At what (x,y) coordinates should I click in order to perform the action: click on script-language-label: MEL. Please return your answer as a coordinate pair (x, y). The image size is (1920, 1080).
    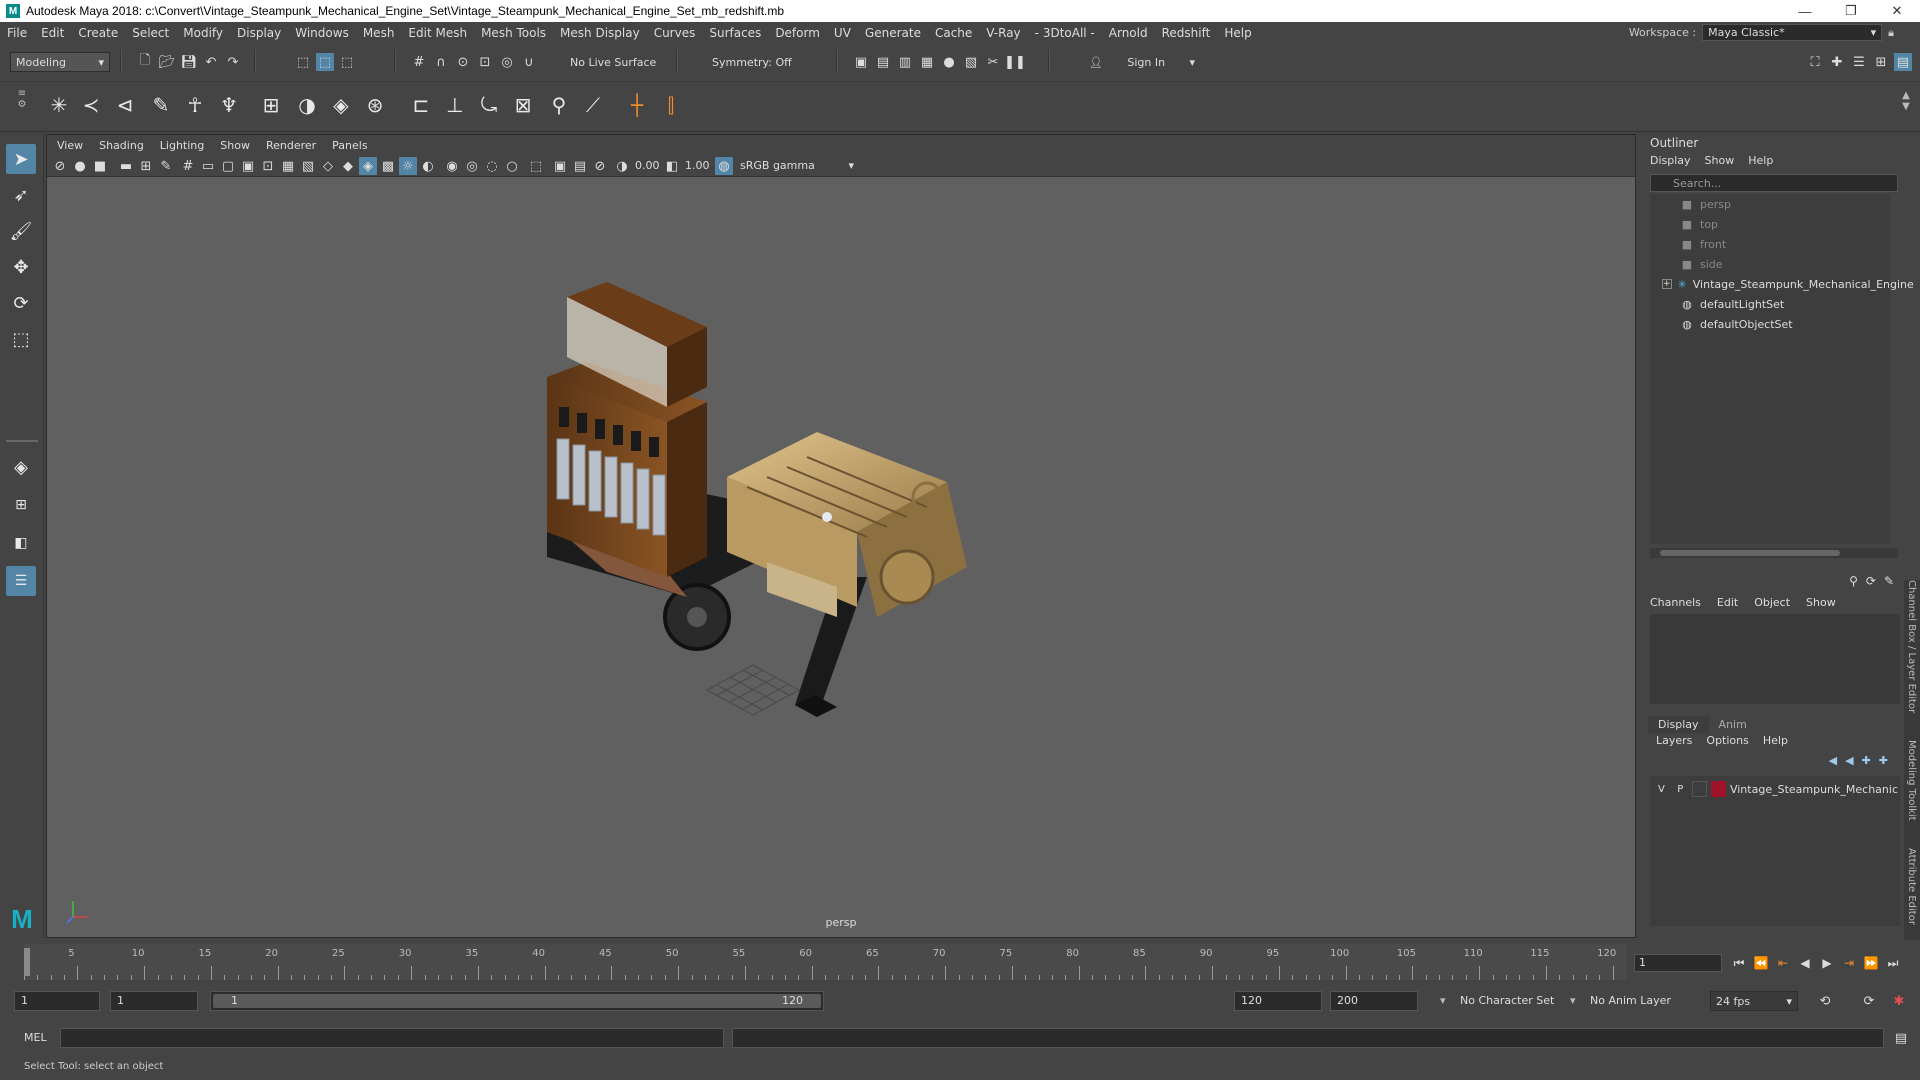
    Looking at the image, I should click on (35, 1037).